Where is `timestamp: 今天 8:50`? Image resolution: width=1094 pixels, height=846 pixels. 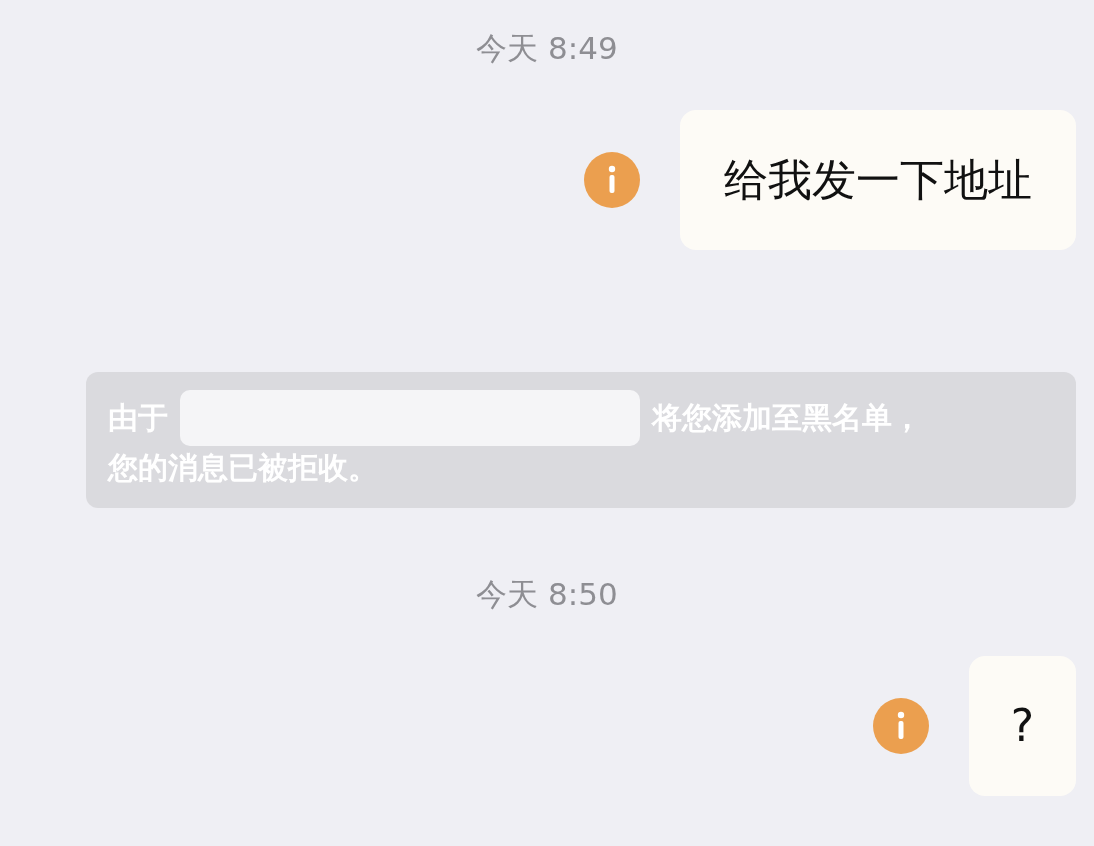 timestamp: 今天 8:50 is located at coordinates (547, 594).